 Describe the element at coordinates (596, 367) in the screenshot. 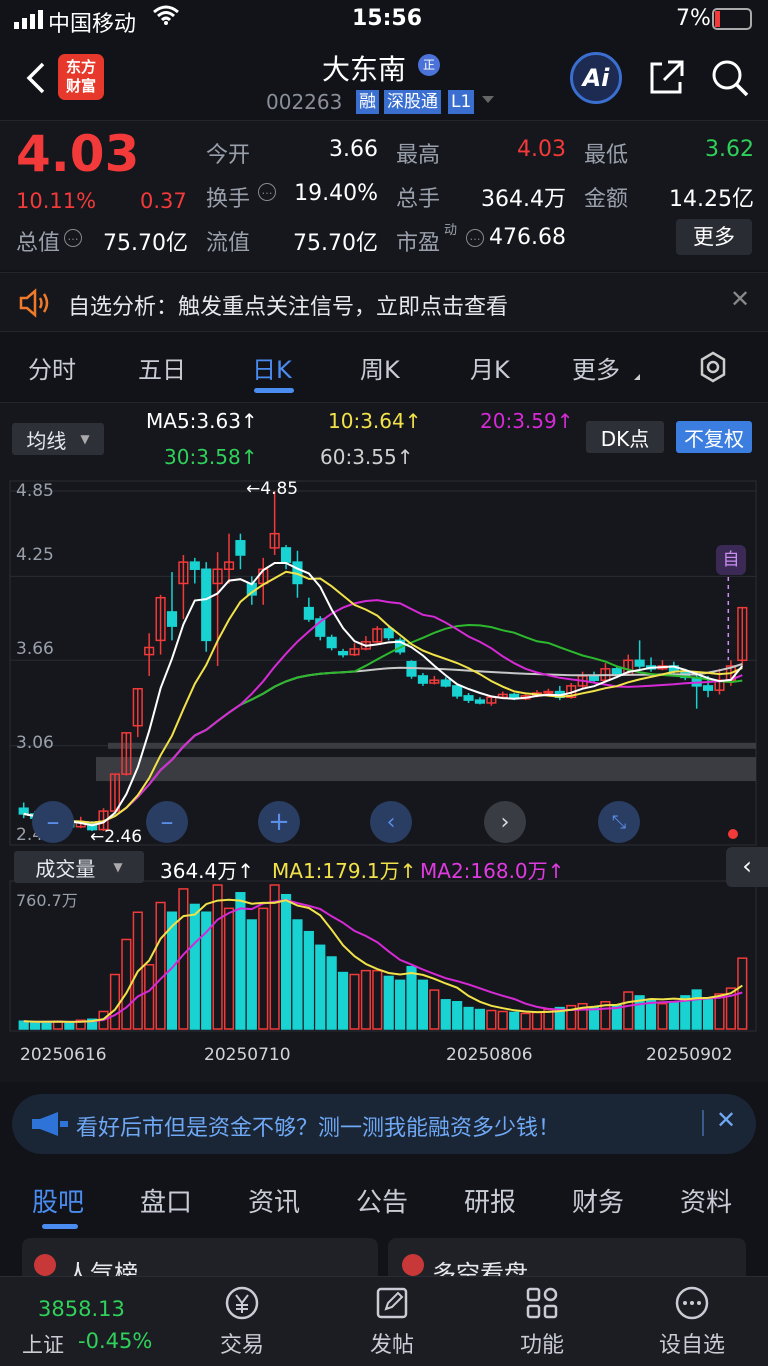

I see `tab-more: 更多` at that location.